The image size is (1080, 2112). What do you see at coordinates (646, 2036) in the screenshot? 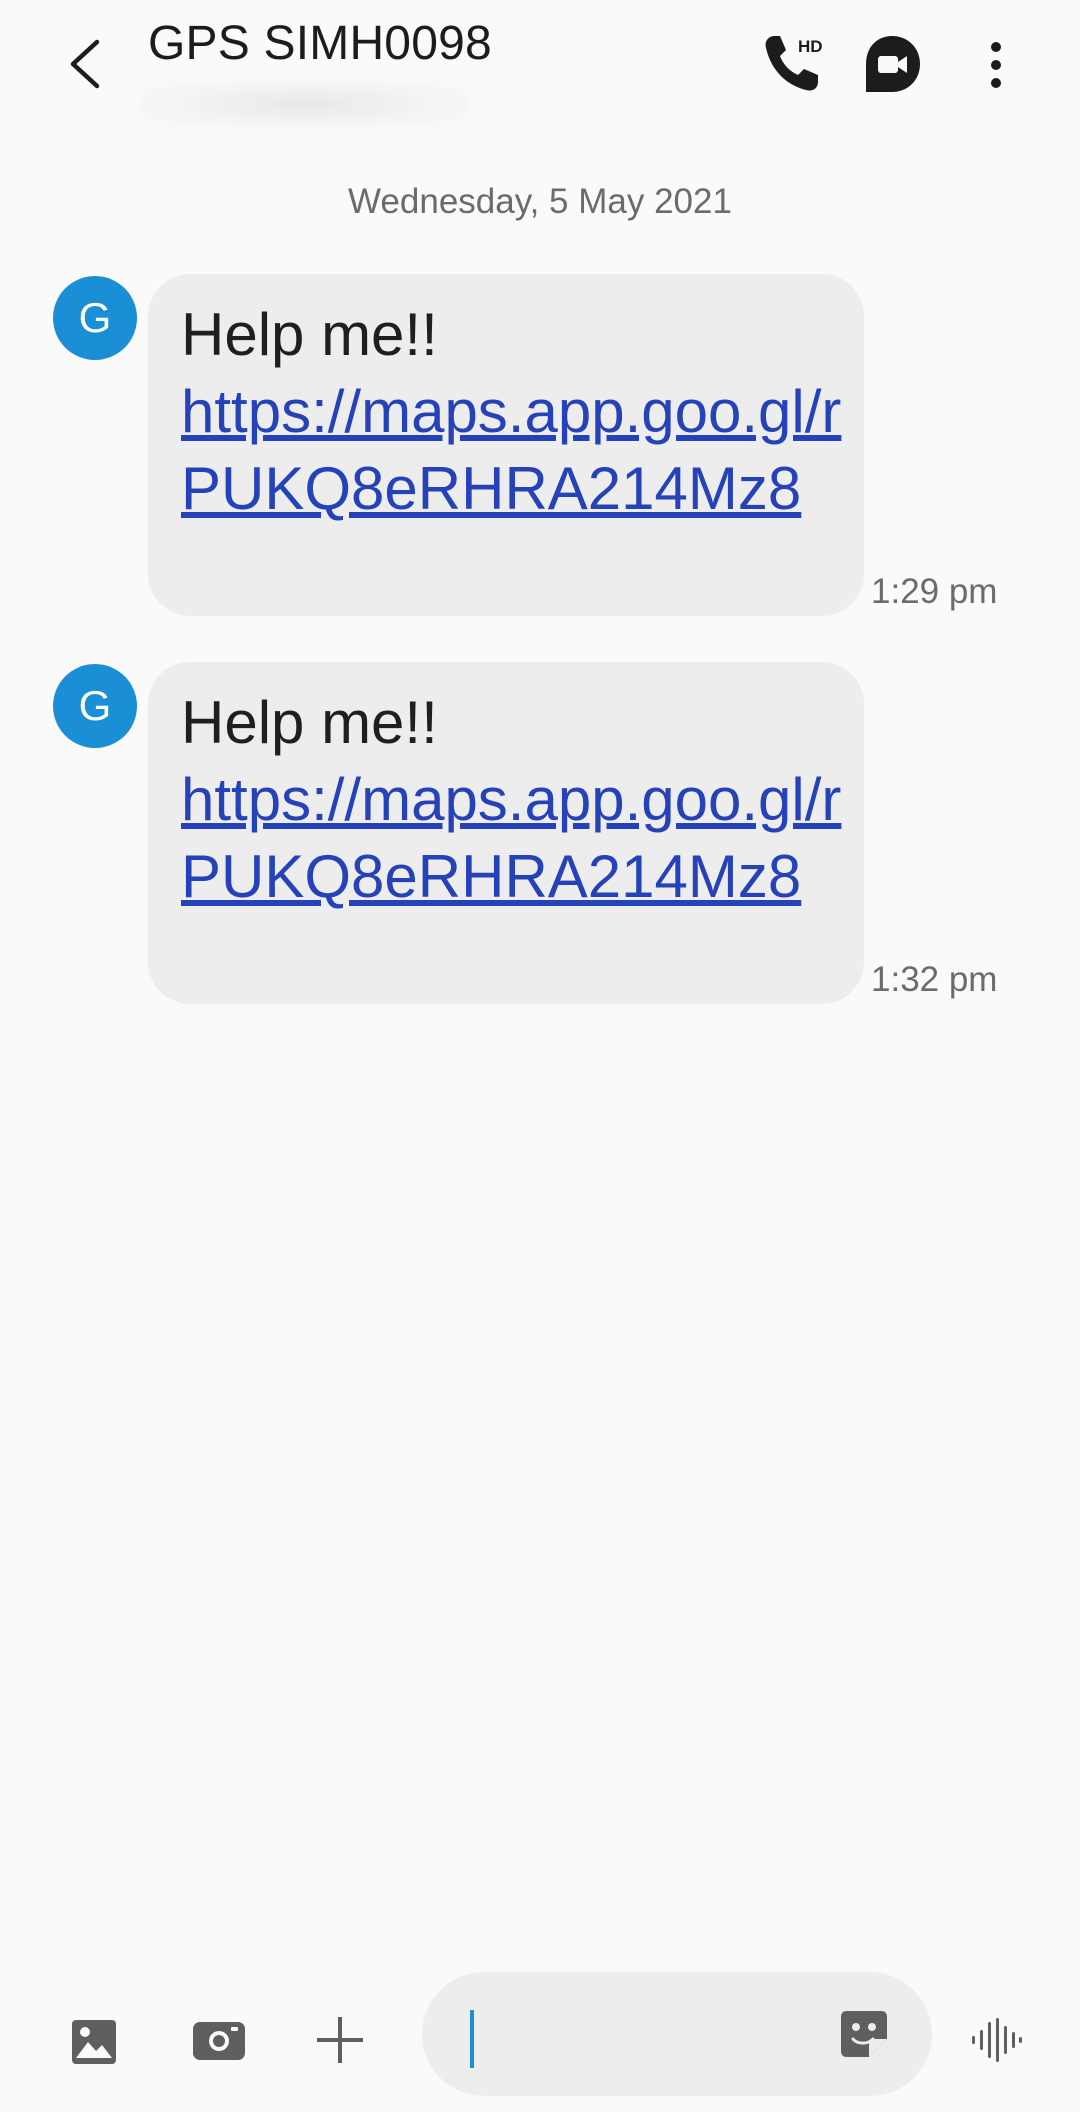
I see `message-input` at bounding box center [646, 2036].